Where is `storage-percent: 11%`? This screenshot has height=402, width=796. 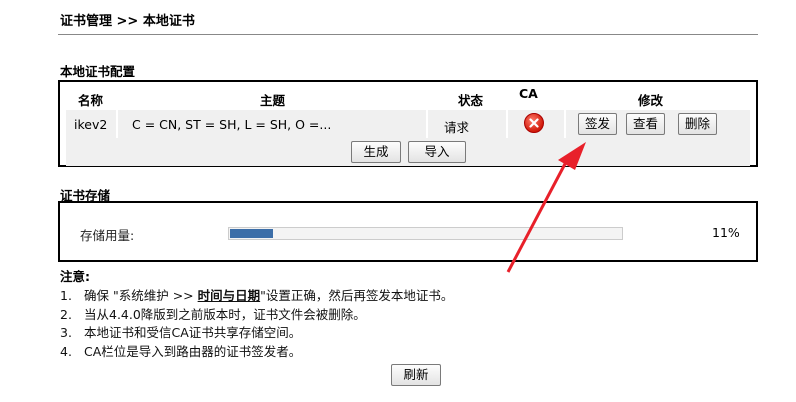 storage-percent: 11% is located at coordinates (726, 232).